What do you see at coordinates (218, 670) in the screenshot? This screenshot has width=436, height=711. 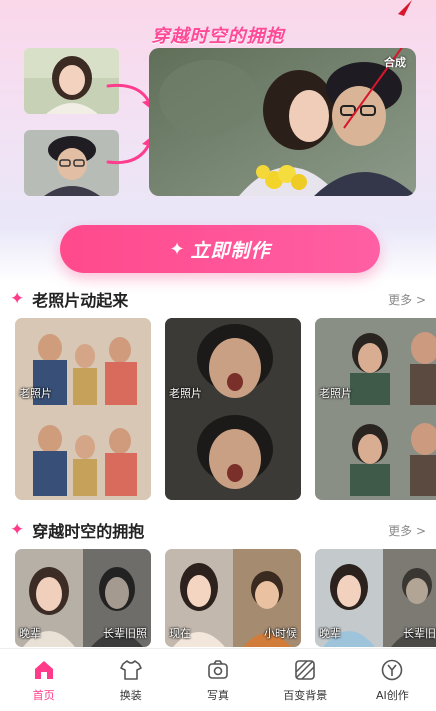 I see `camera-icon` at bounding box center [218, 670].